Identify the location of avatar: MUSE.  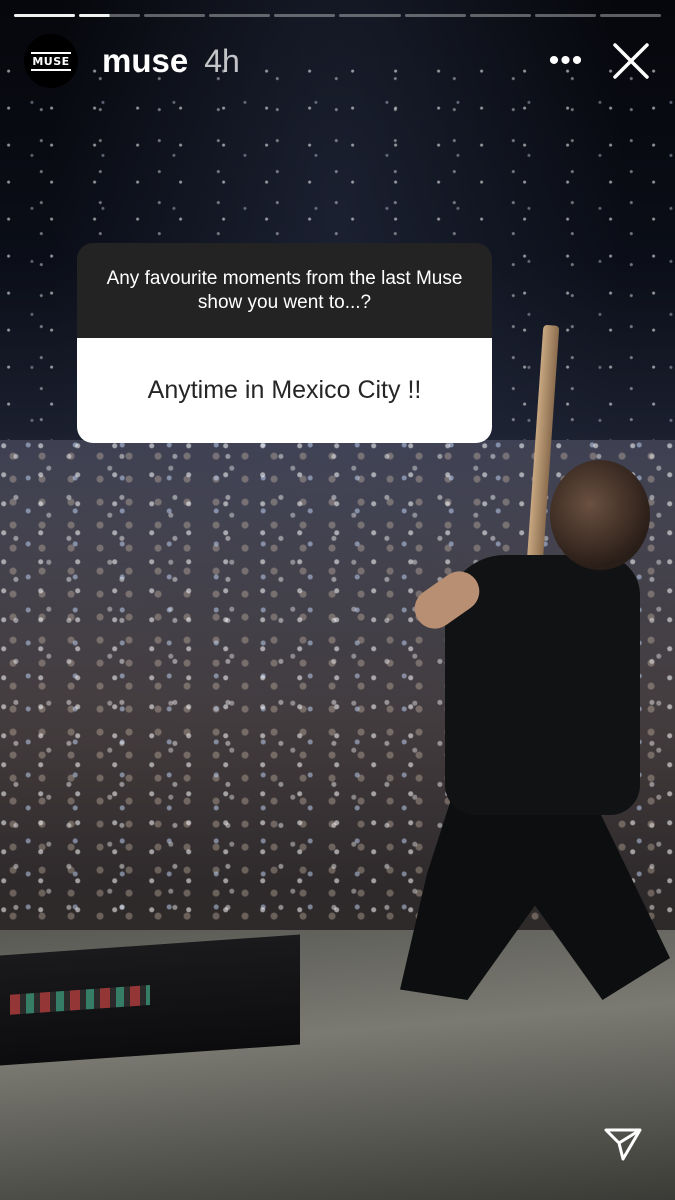
(51, 61).